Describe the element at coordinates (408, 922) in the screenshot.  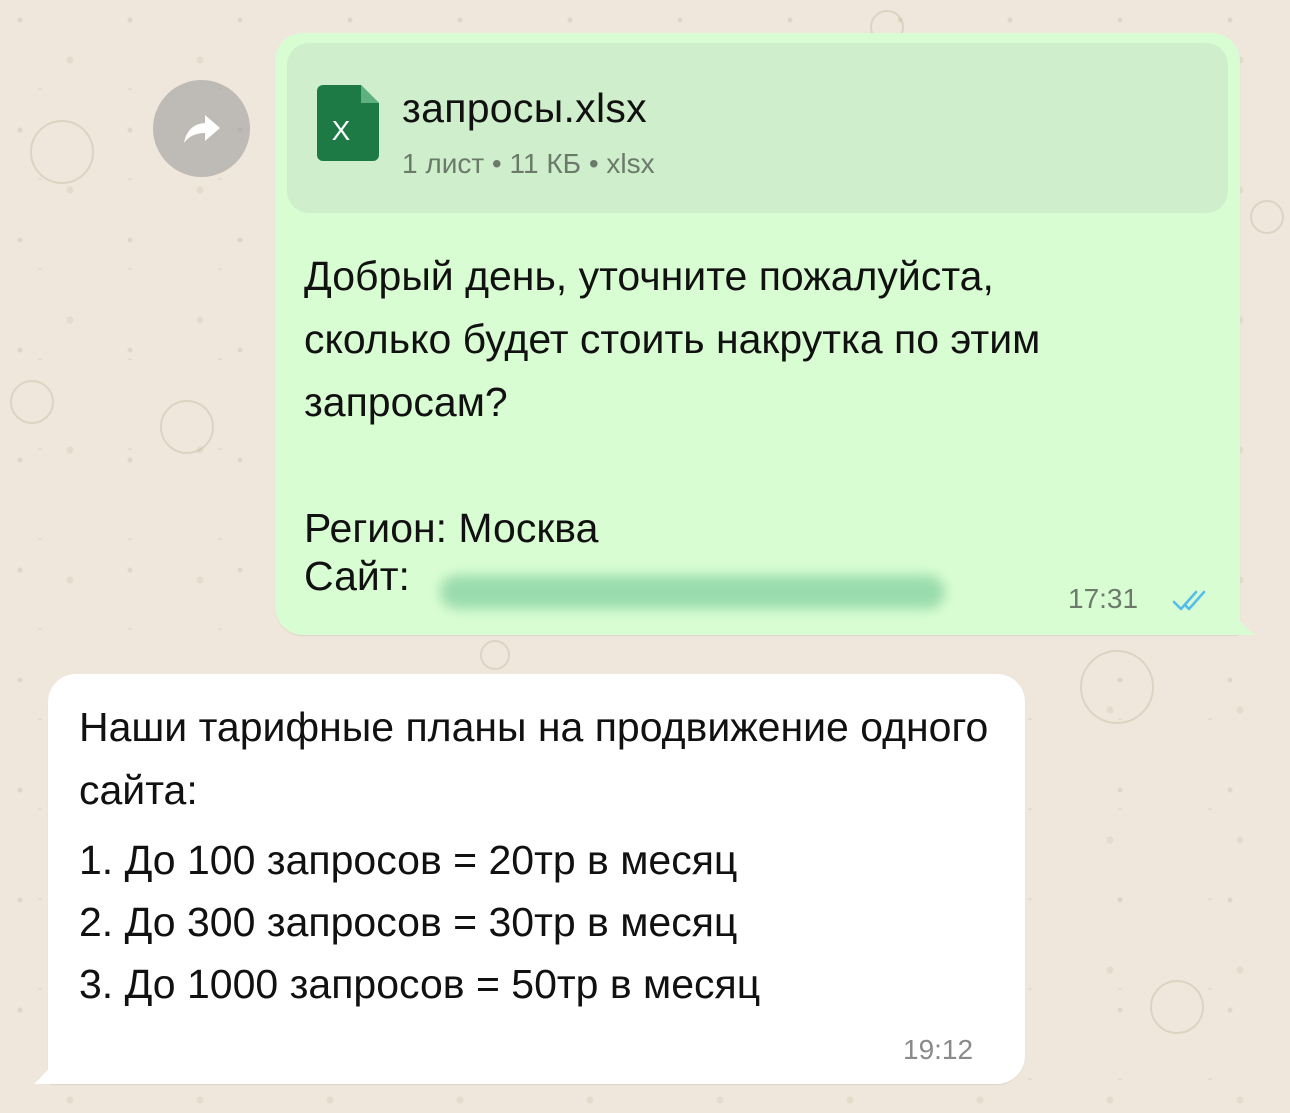
I see `list-item: 2. До 300 запросов = 30тр в месяц` at that location.